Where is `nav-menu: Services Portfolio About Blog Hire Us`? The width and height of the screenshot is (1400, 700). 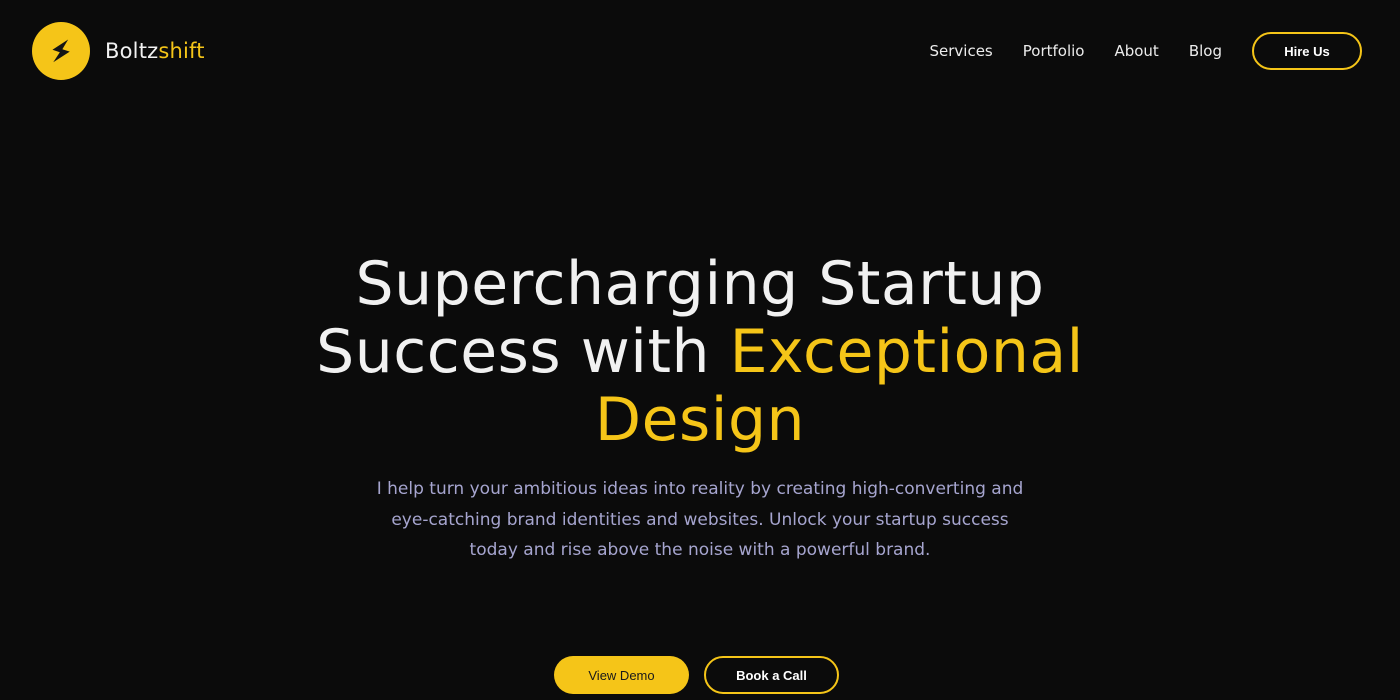
nav-menu: Services Portfolio About Blog Hire Us is located at coordinates (1145, 51).